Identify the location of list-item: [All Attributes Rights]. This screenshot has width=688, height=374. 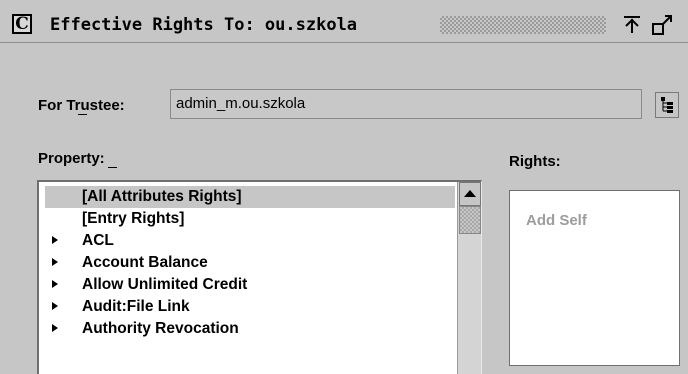
(250, 197).